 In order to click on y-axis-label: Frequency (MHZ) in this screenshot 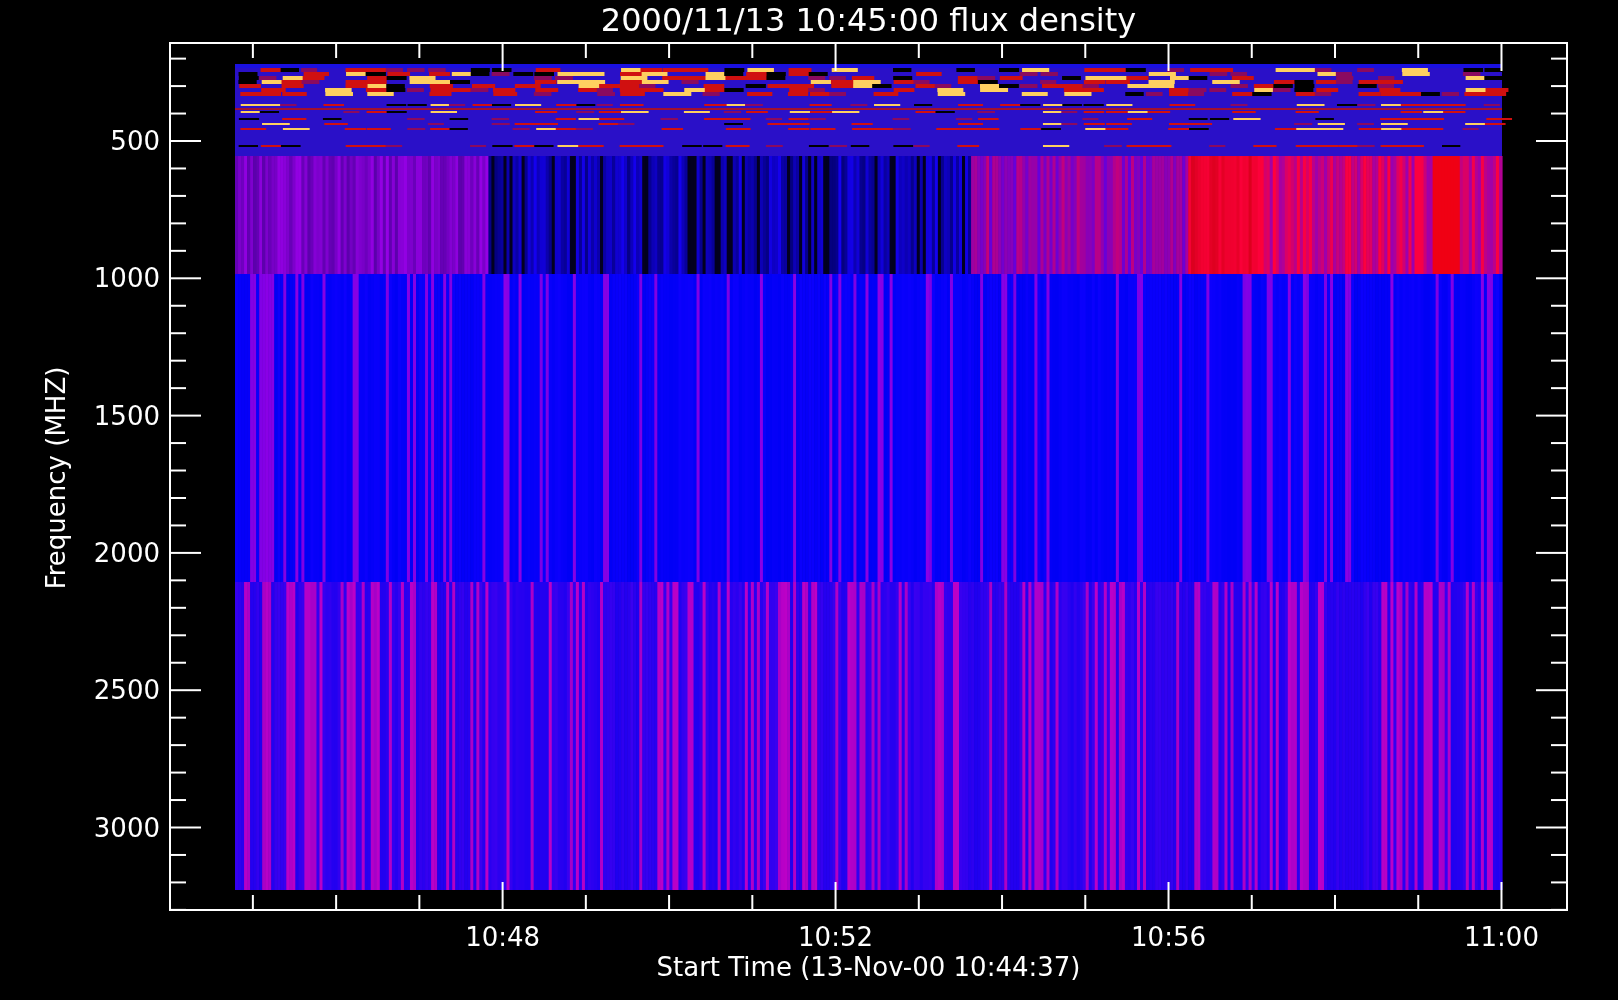, I will do `click(56, 478)`.